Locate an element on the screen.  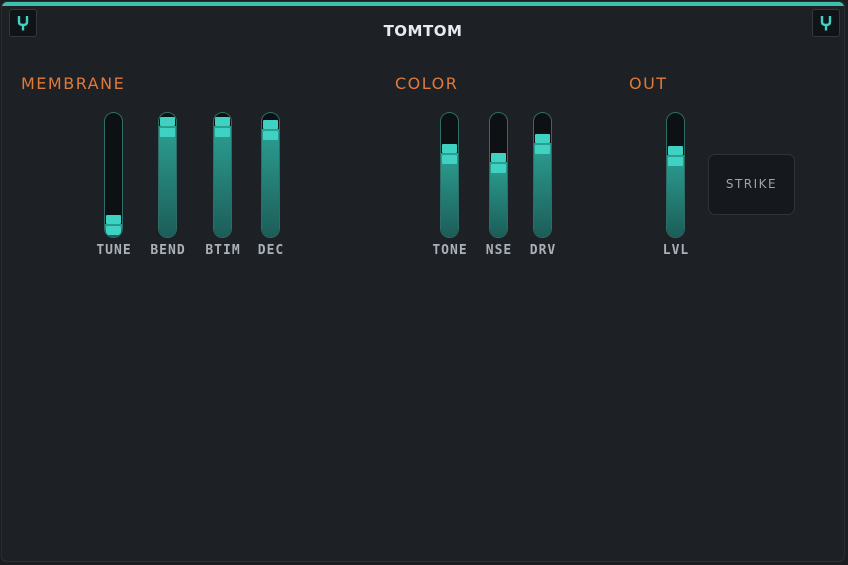
slider-nse is located at coordinates (498, 175).